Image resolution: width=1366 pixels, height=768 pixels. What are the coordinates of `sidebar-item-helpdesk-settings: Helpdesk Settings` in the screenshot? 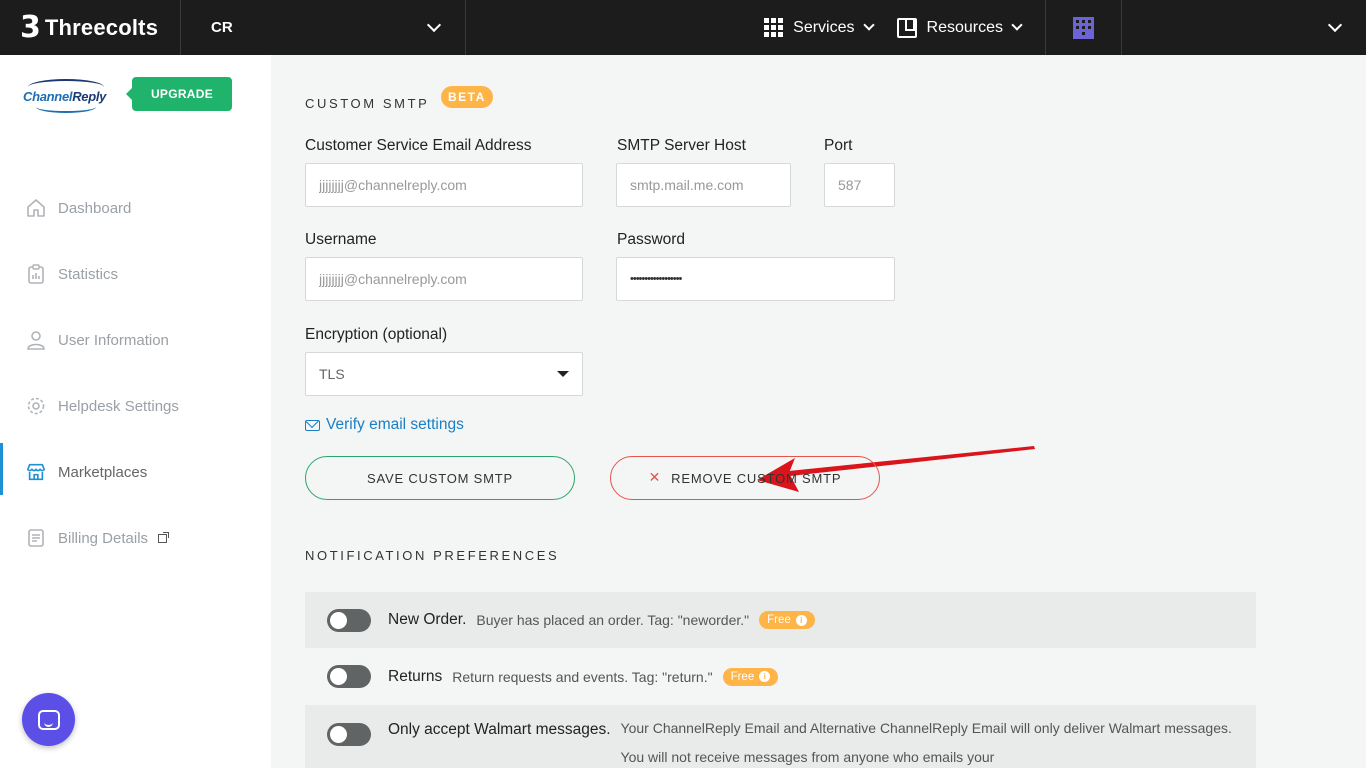 It's located at (135, 406).